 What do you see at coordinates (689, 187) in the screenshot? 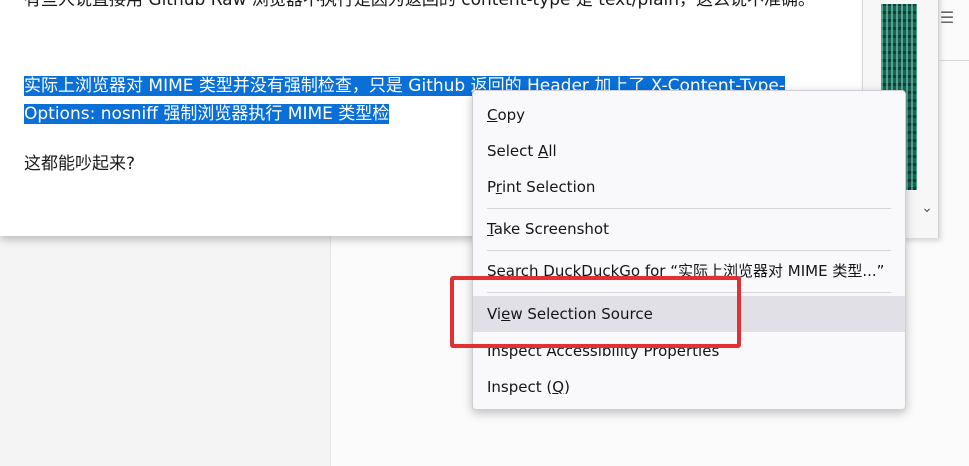
I see `menu-item-print-selection: Print Selection` at bounding box center [689, 187].